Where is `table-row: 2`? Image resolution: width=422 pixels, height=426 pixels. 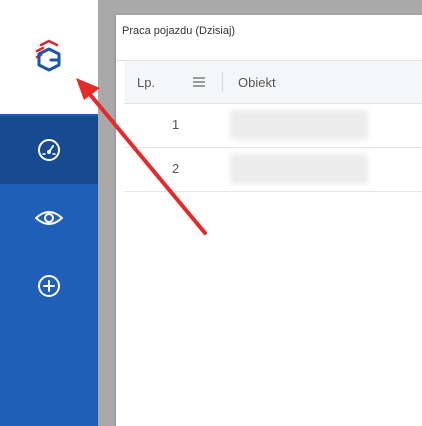
table-row: 2 is located at coordinates (273, 170).